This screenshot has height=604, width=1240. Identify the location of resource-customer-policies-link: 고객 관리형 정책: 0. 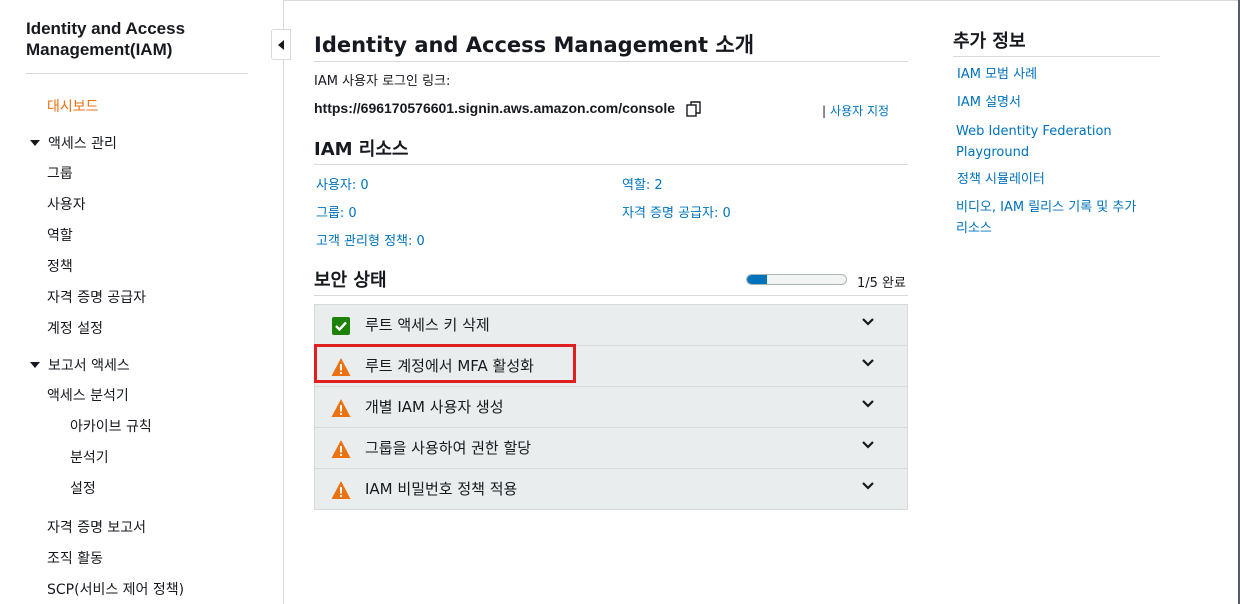
(370, 239).